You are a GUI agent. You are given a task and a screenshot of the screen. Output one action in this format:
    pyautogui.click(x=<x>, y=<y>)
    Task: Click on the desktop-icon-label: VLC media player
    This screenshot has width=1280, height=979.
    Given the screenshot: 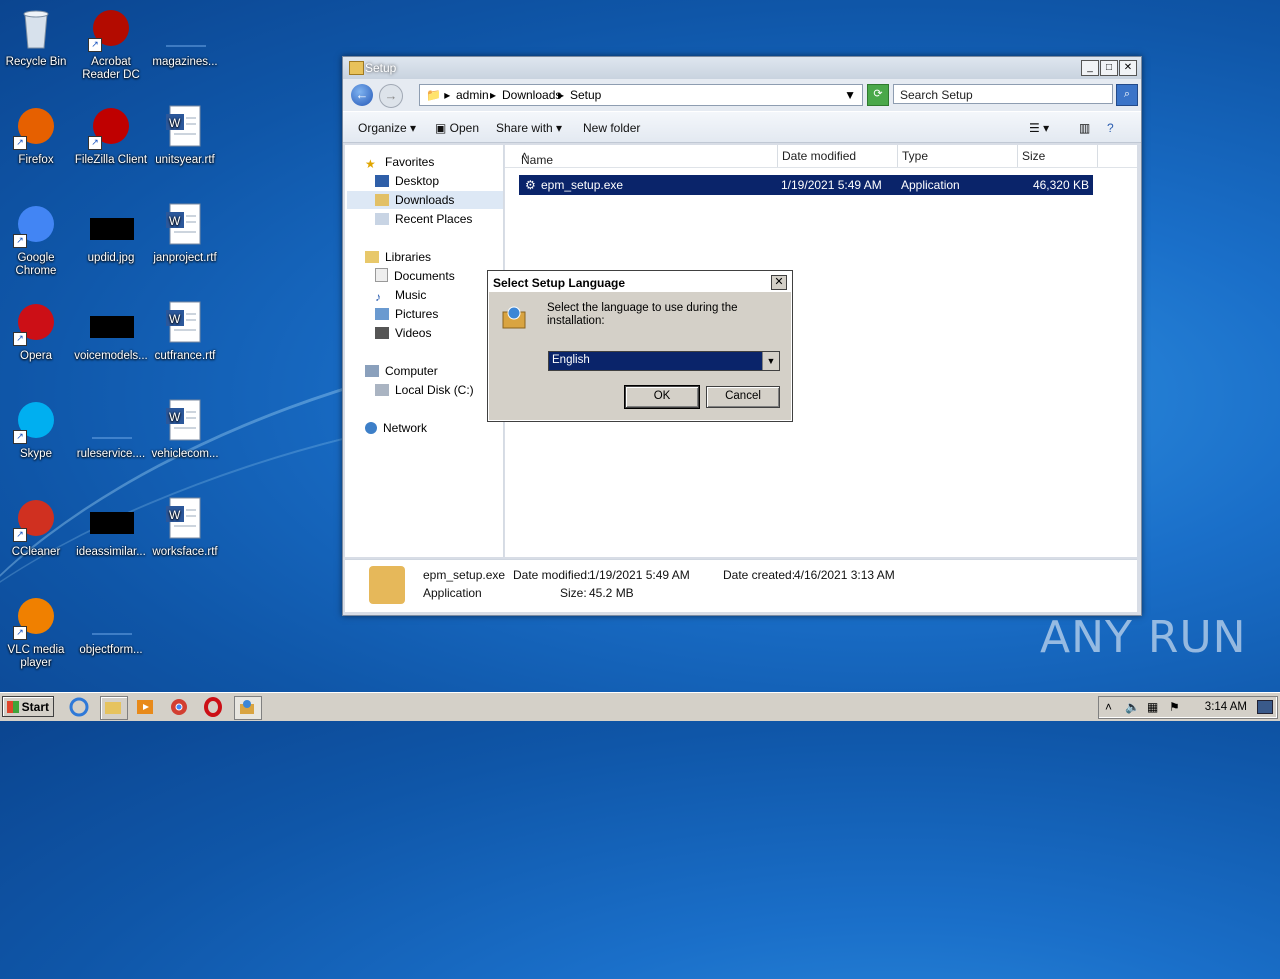 What is the action you would take?
    pyautogui.click(x=36, y=656)
    